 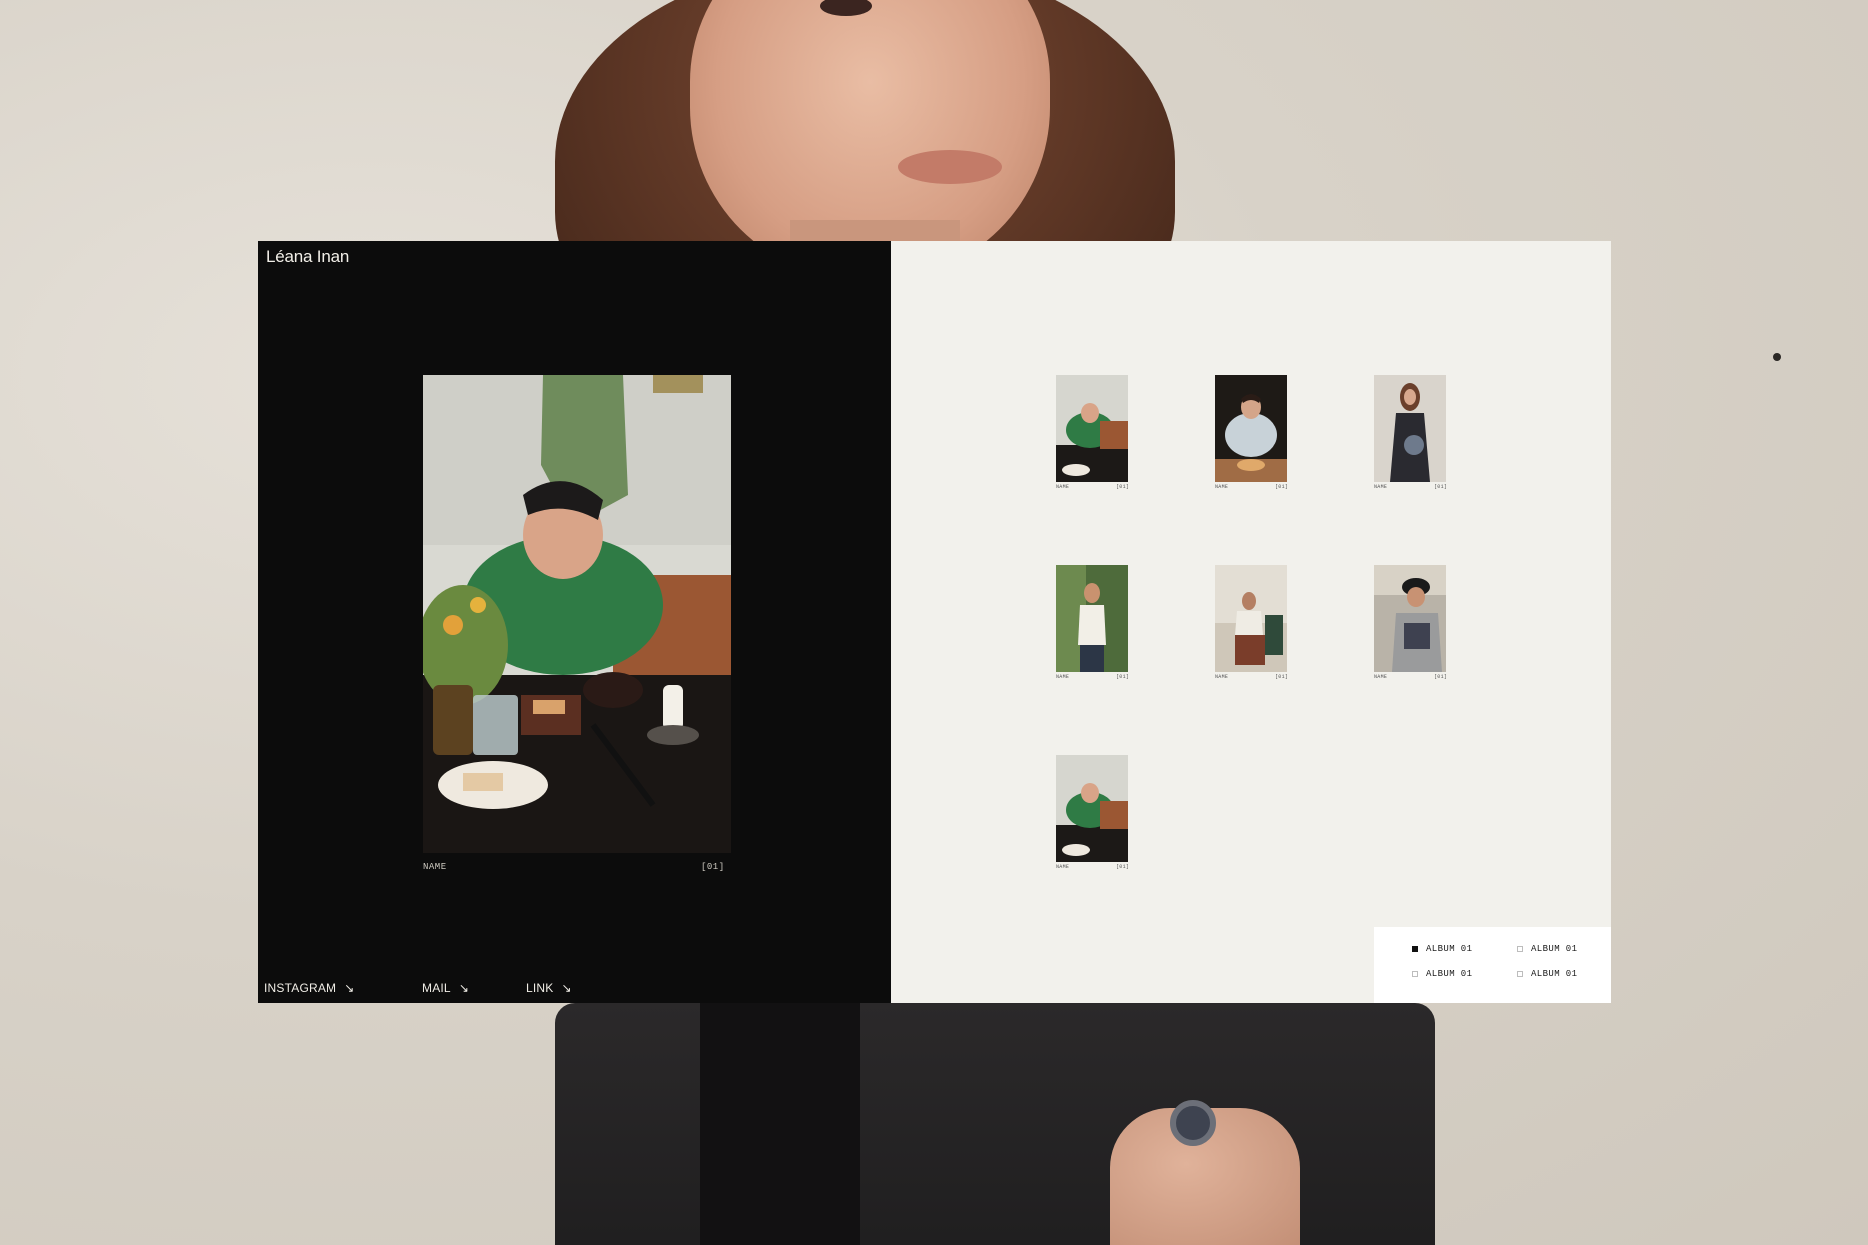 I want to click on album-selected-icon, so click(x=1415, y=949).